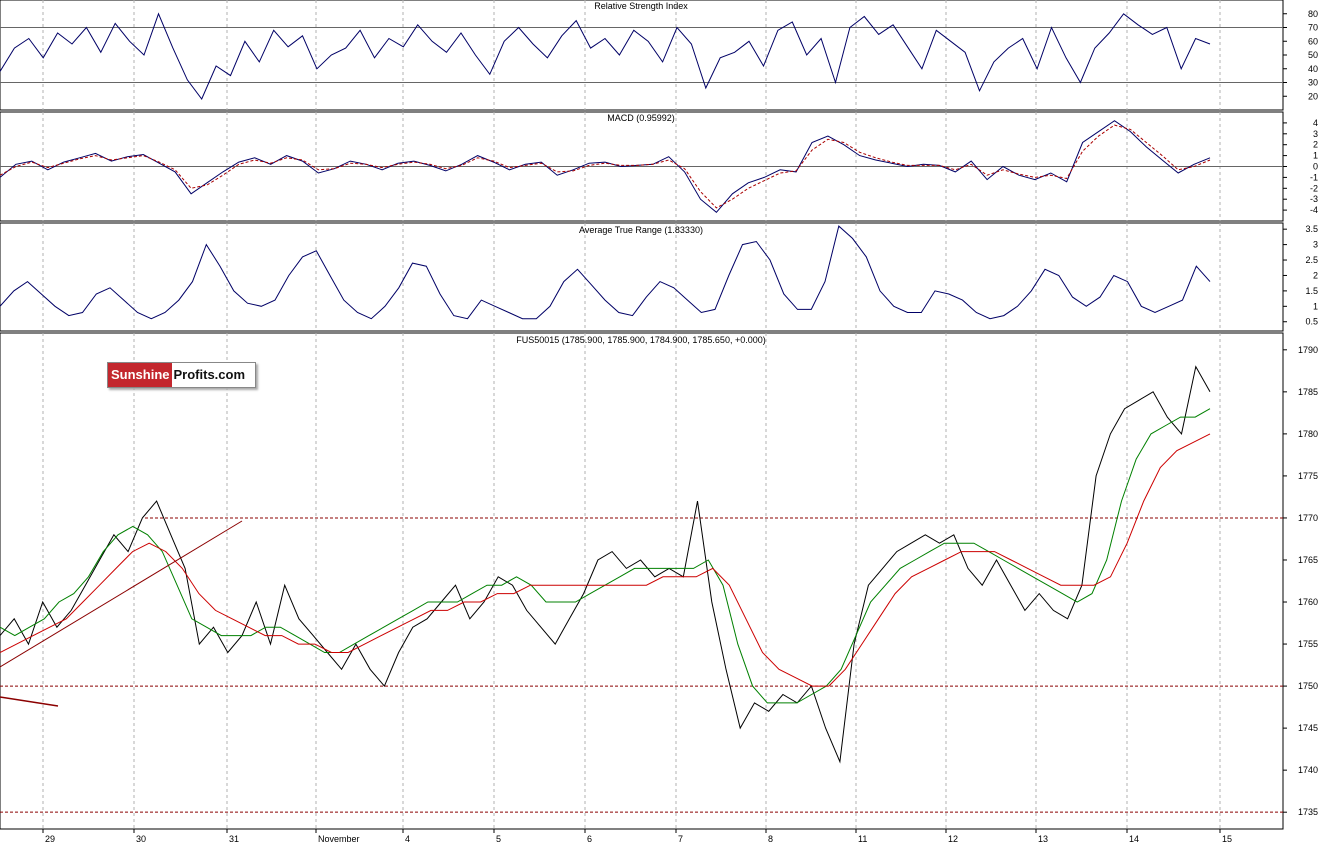 The width and height of the screenshot is (1321, 849). I want to click on panel-title: Relative Strength Index, so click(641, 6).